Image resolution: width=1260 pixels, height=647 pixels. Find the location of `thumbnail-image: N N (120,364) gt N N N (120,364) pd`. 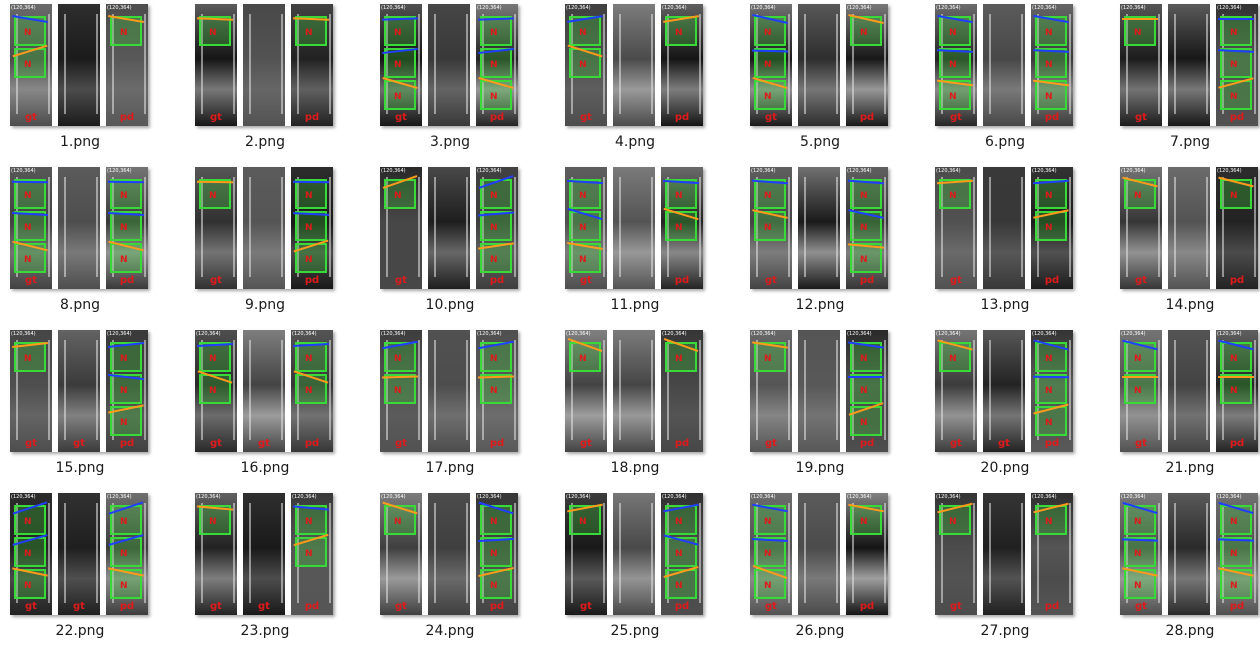

thumbnail-image: N N (120,364) gt N N N (120,364) pd is located at coordinates (819, 228).